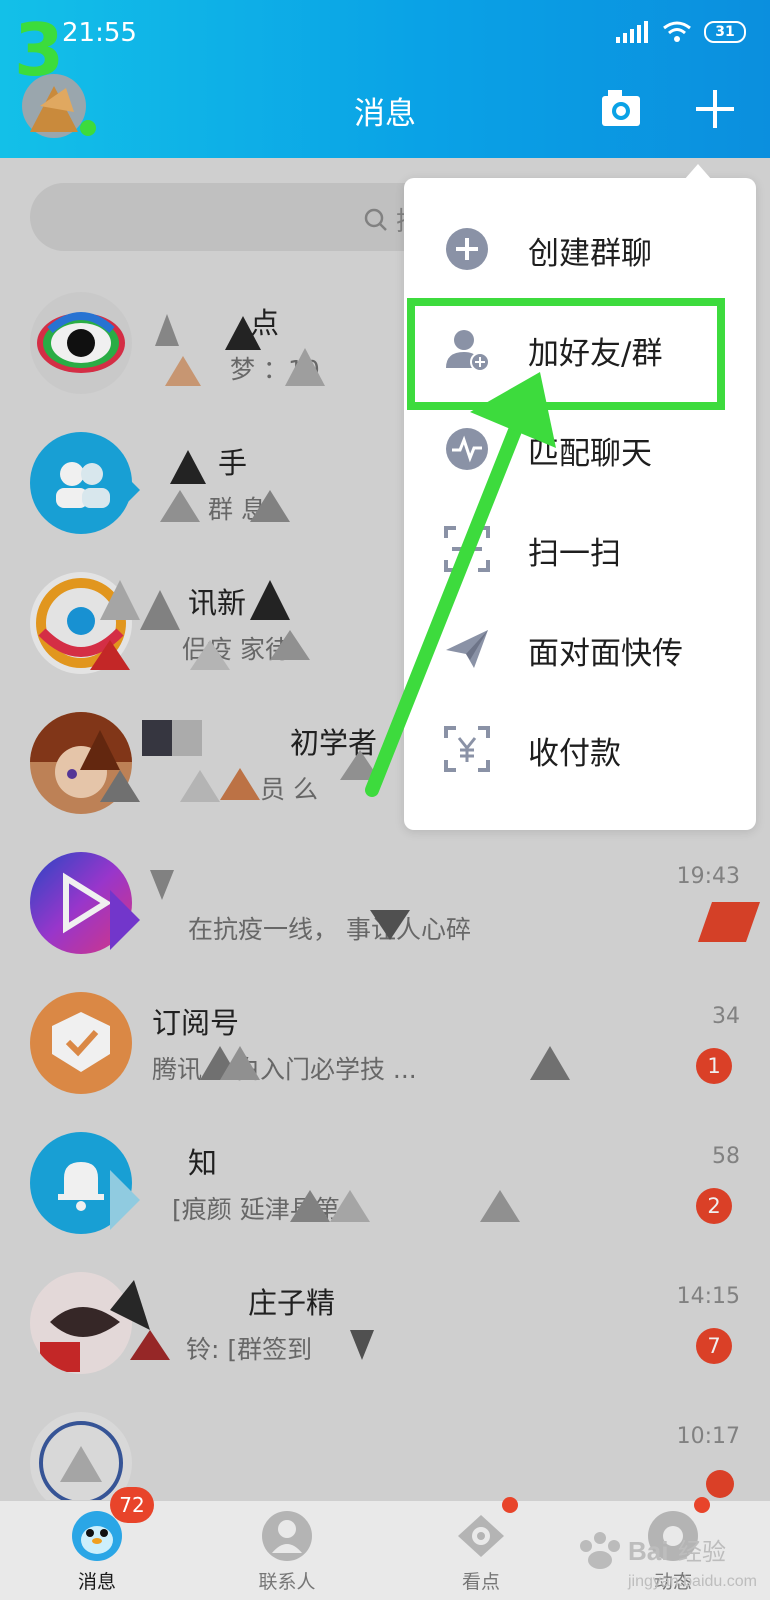 The width and height of the screenshot is (770, 1600). What do you see at coordinates (702, 1552) in the screenshot?
I see `svg-text: 经验` at bounding box center [702, 1552].